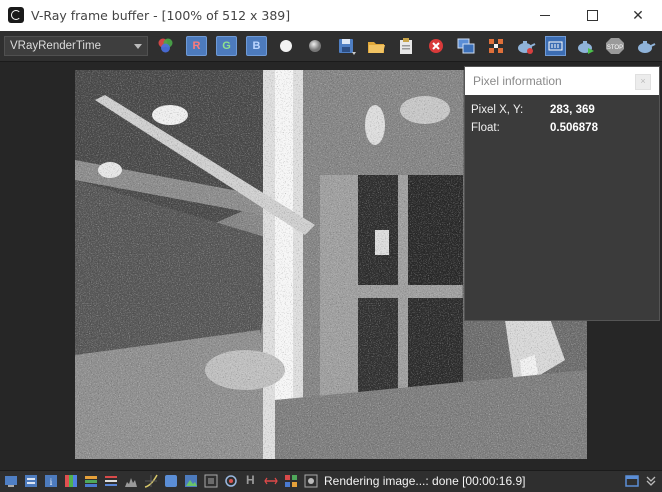  I want to click on histogram-icon, so click(131, 481).